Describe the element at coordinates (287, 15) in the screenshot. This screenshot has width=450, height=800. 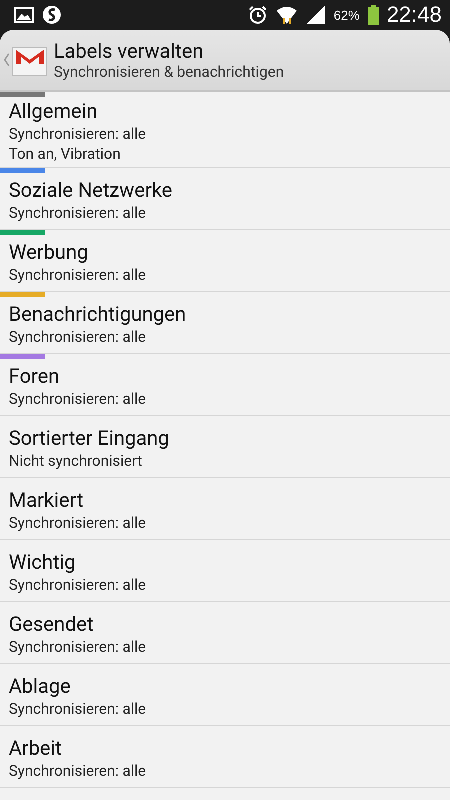
I see `wifi-icon` at that location.